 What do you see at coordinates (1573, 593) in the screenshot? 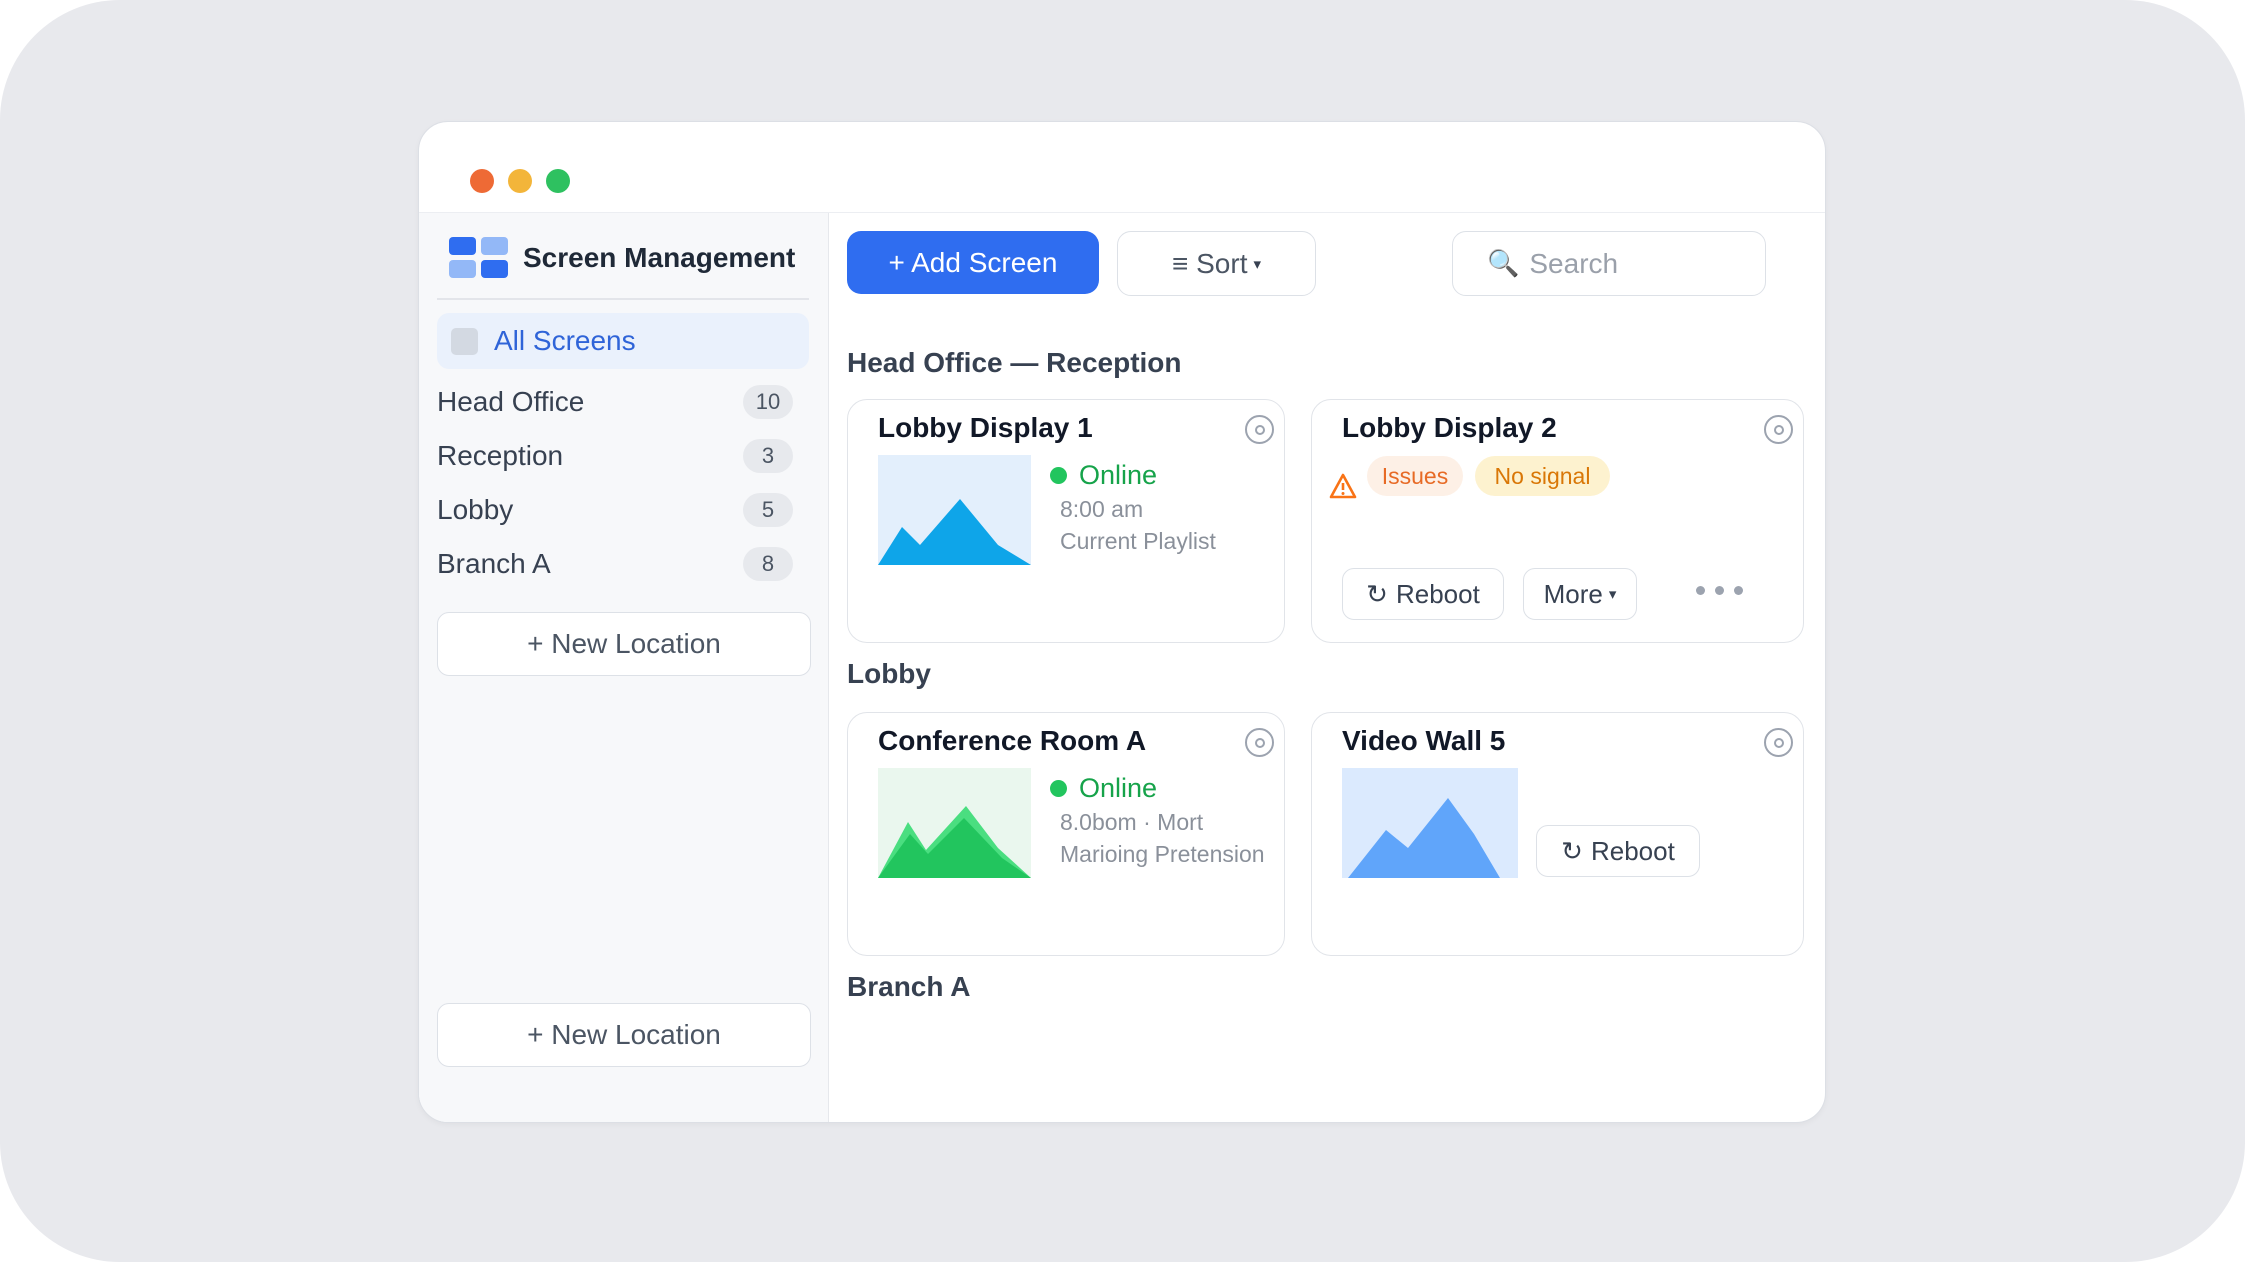
I see `more-label: More` at bounding box center [1573, 593].